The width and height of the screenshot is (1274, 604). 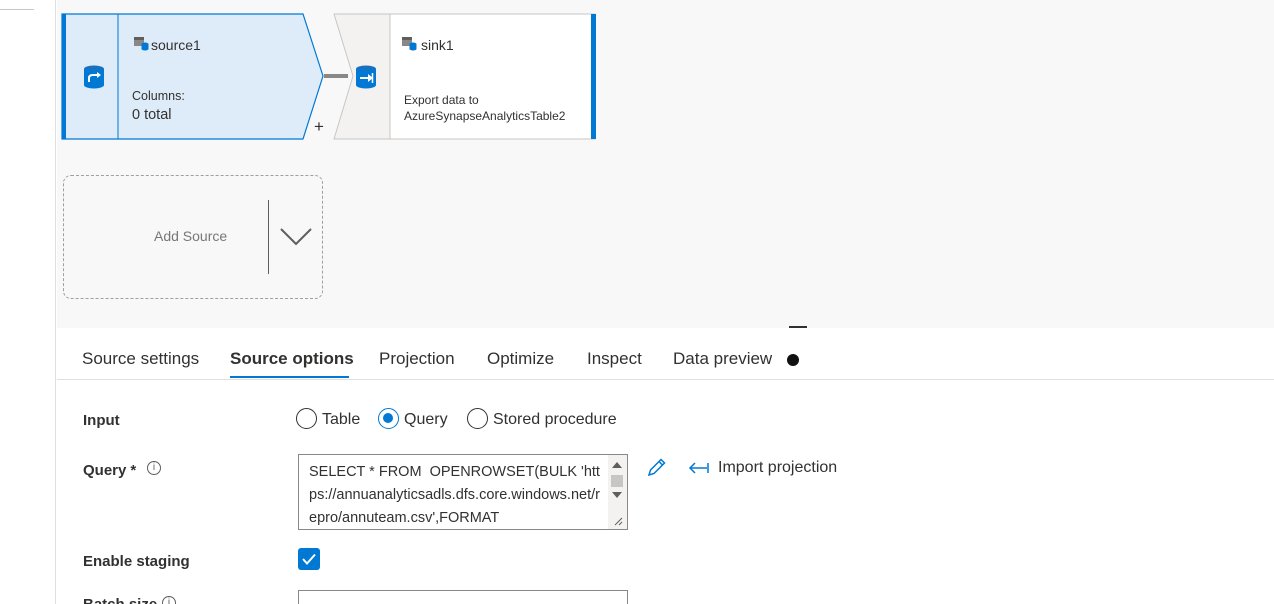 I want to click on query-label-text: Query, so click(x=105, y=470).